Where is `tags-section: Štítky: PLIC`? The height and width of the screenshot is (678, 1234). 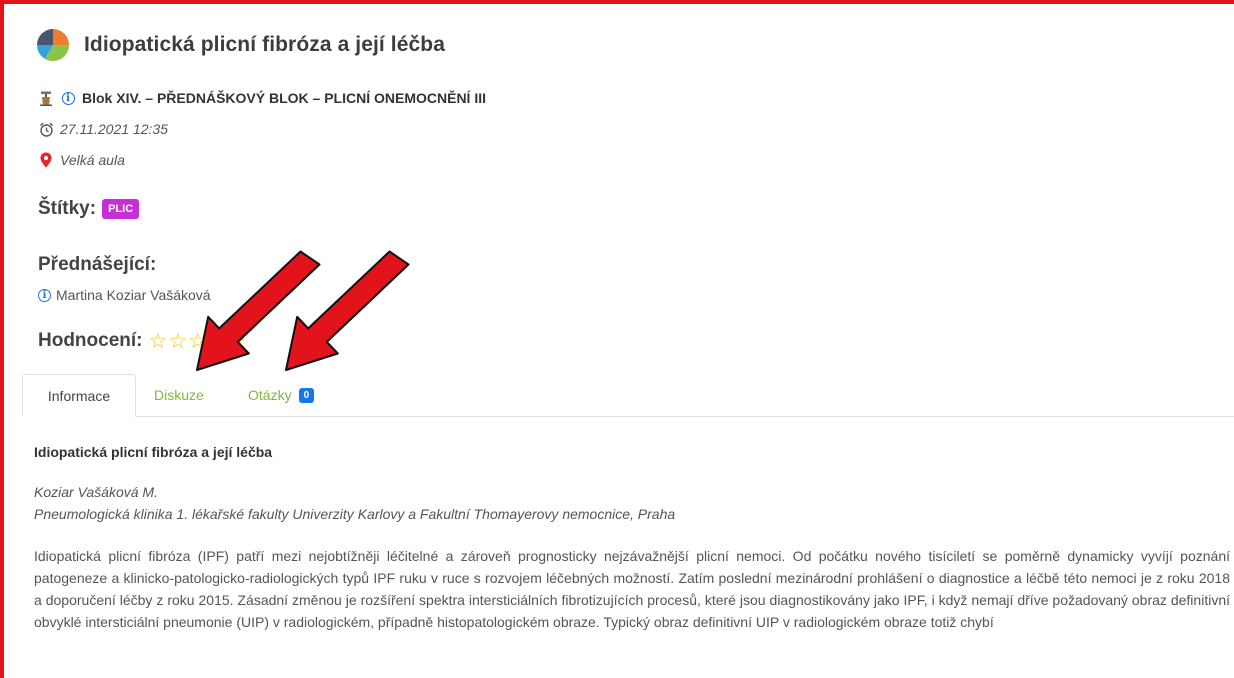
tags-section: Štítky: PLIC is located at coordinates (89, 209).